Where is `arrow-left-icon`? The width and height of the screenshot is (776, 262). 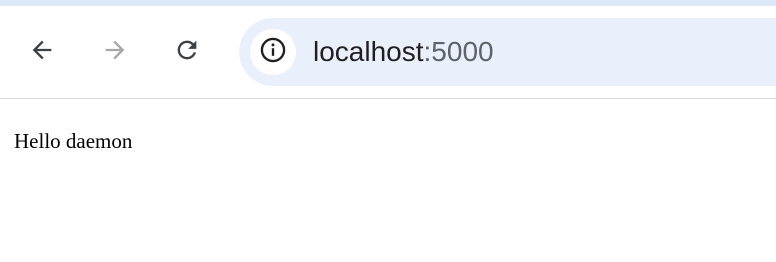 arrow-left-icon is located at coordinates (42, 52).